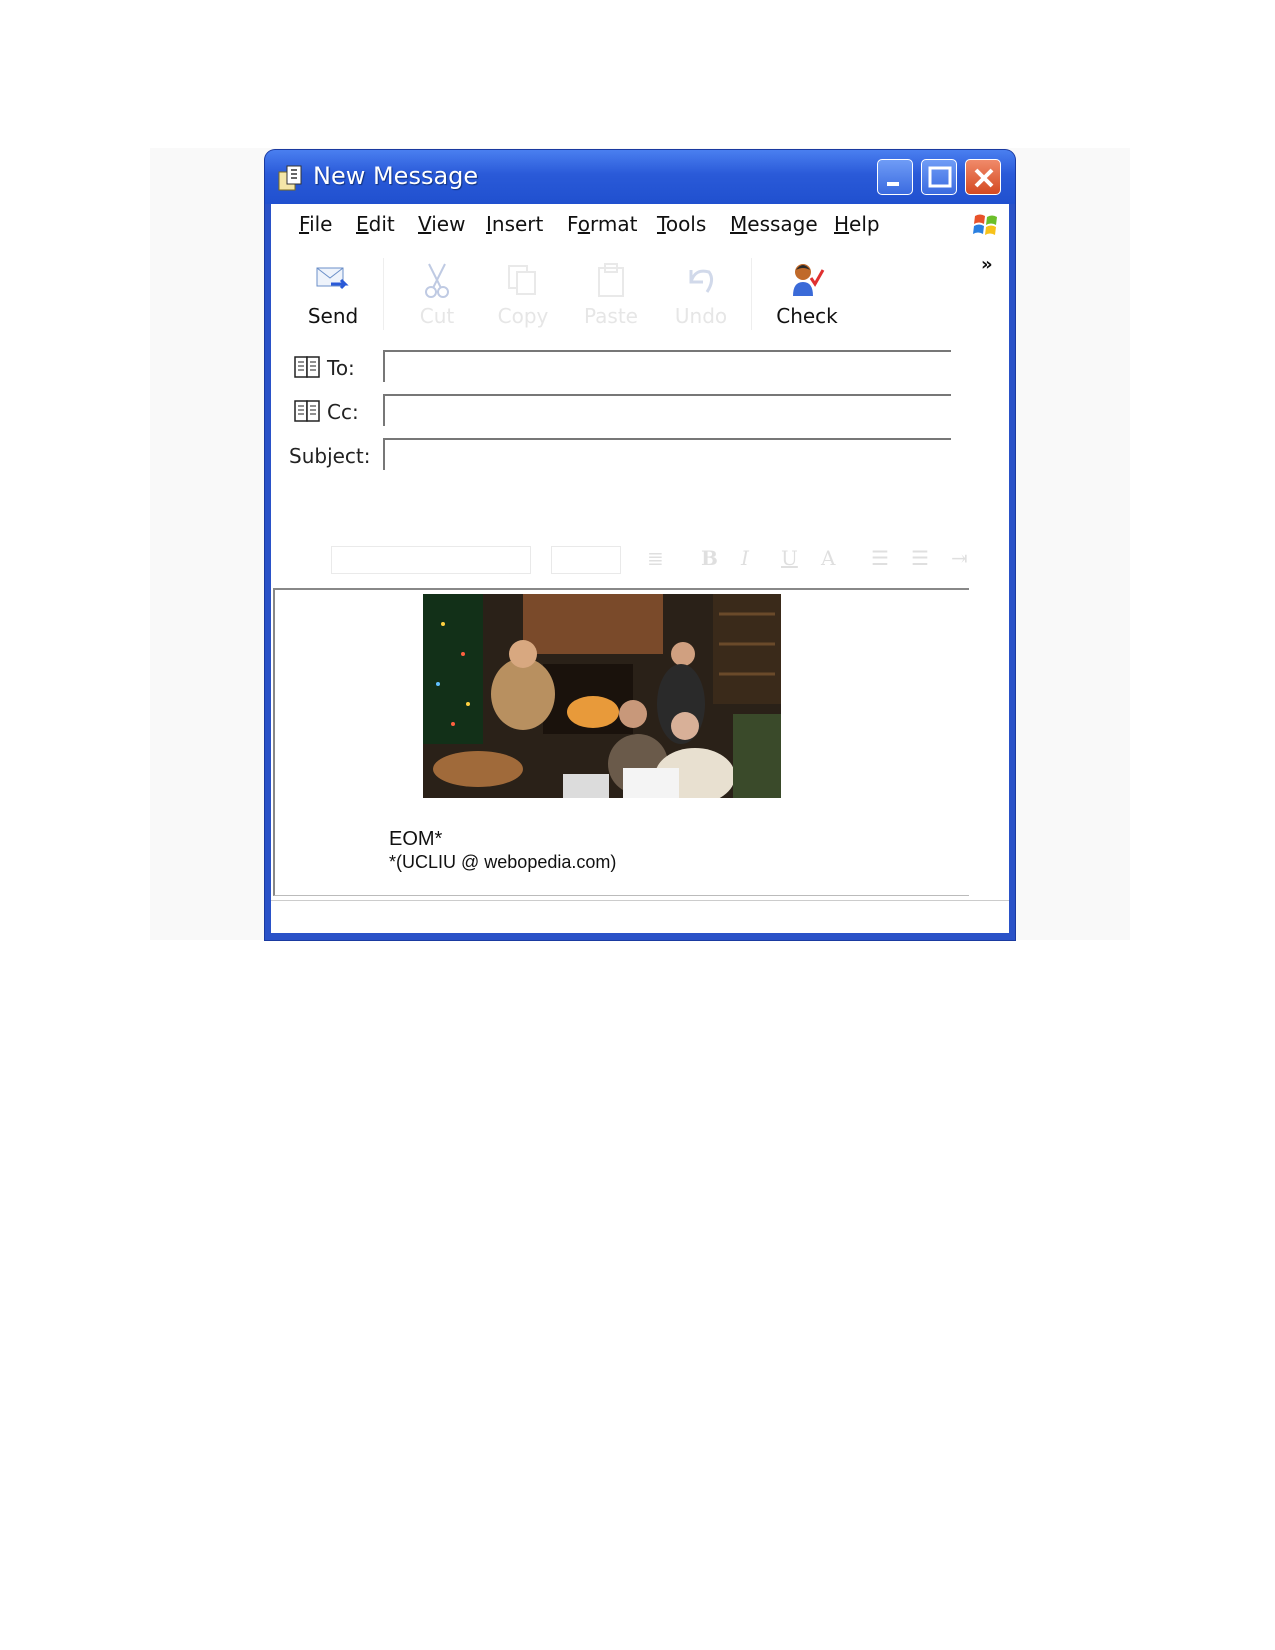 This screenshot has height=1650, width=1275. I want to click on italic-icon: I, so click(745, 558).